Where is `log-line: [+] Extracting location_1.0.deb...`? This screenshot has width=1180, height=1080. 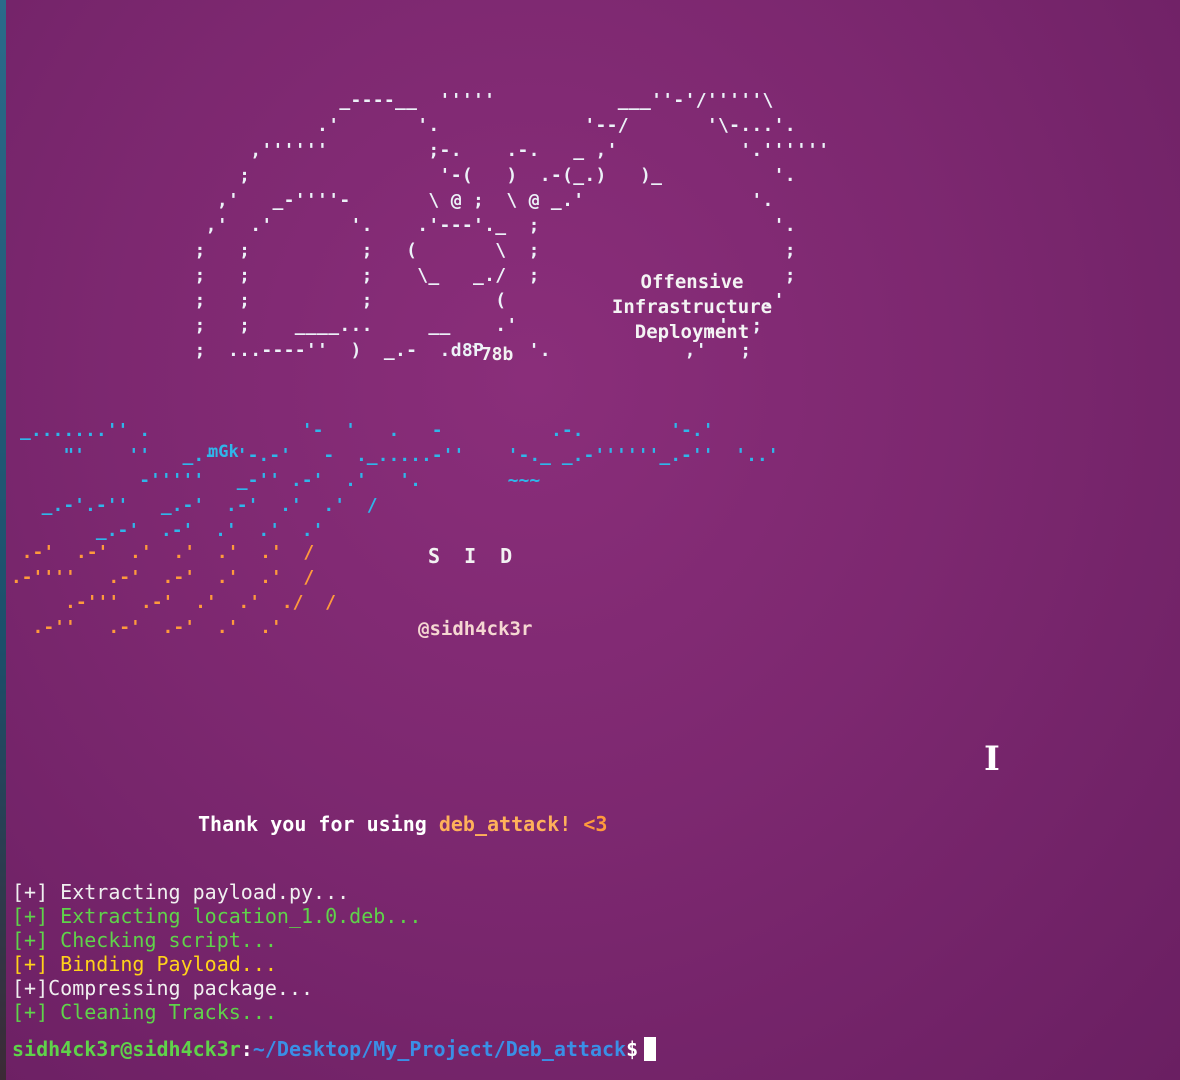
log-line: [+] Extracting location_1.0.deb... is located at coordinates (217, 916).